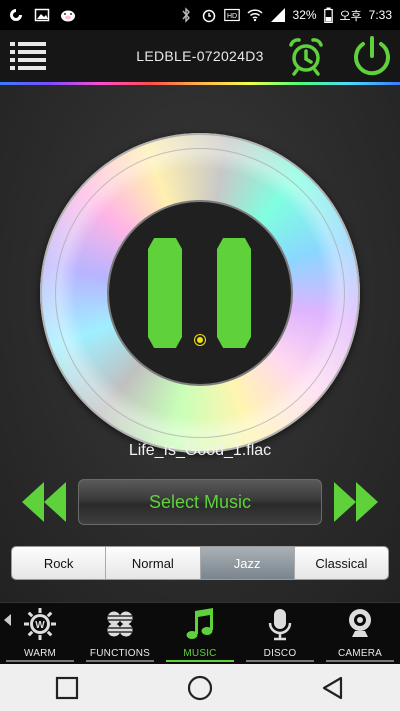  I want to click on bluetooth-icon, so click(185, 15).